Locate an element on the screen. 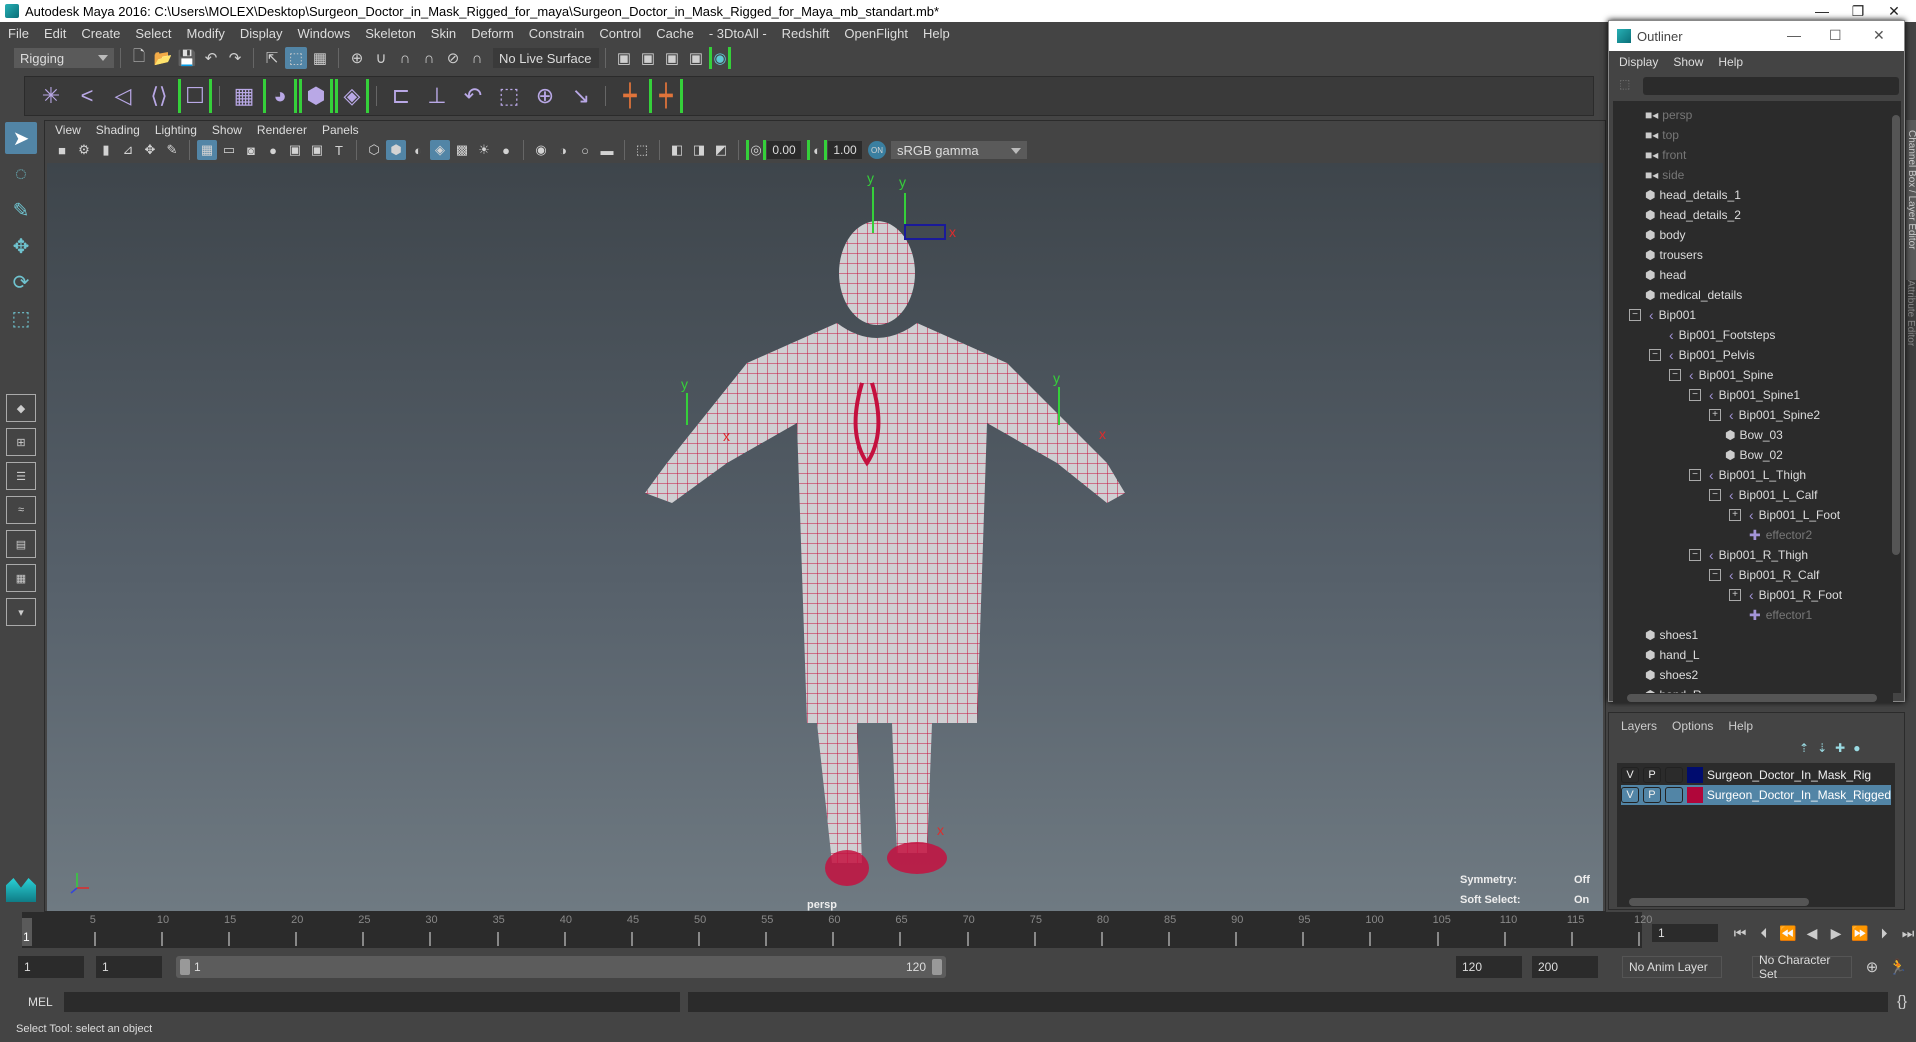  outliner-item: ‹ Bip001_R_Thigh is located at coordinates (1758, 555).